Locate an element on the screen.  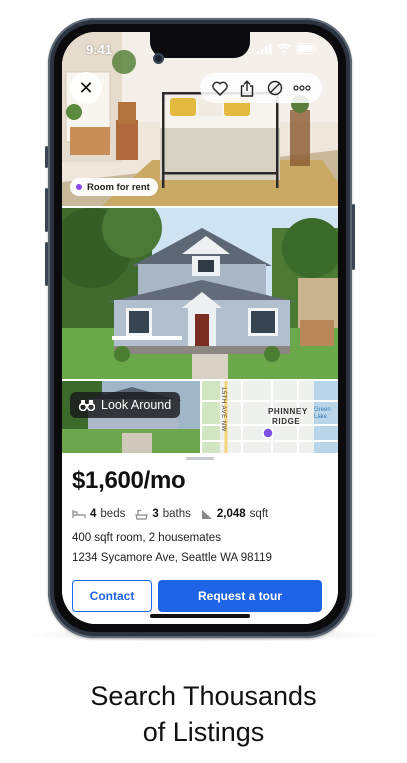
signal-icon is located at coordinates (264, 48).